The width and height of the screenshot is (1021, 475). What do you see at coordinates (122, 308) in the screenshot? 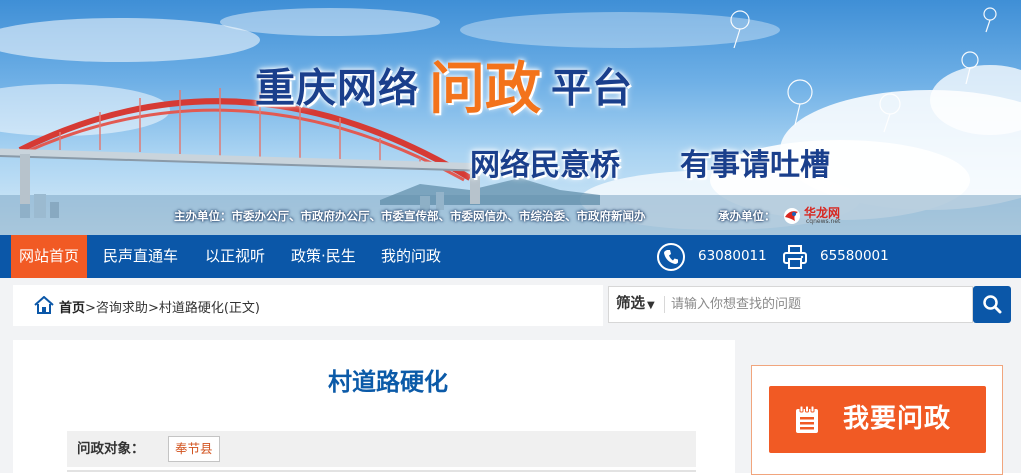
I see `breadcrumb-section: 咨询求助` at bounding box center [122, 308].